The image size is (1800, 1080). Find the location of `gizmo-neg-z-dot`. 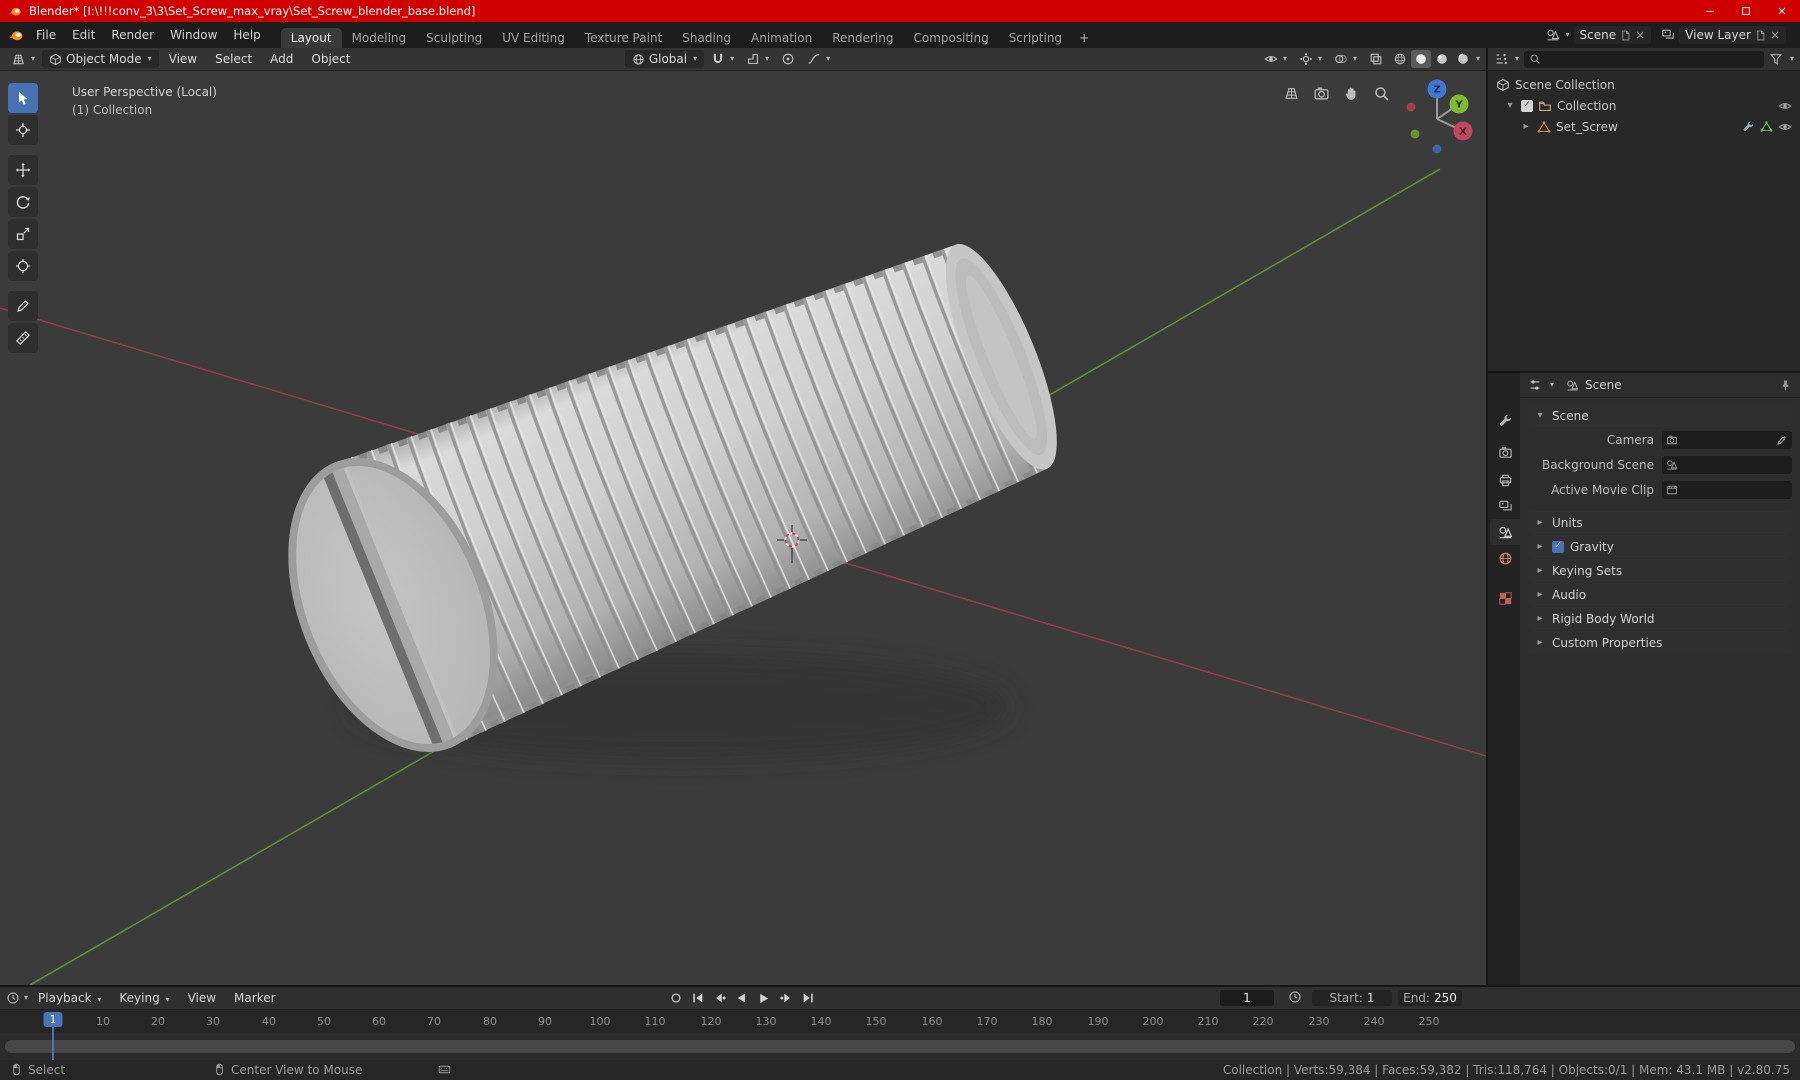

gizmo-neg-z-dot is located at coordinates (1437, 149).